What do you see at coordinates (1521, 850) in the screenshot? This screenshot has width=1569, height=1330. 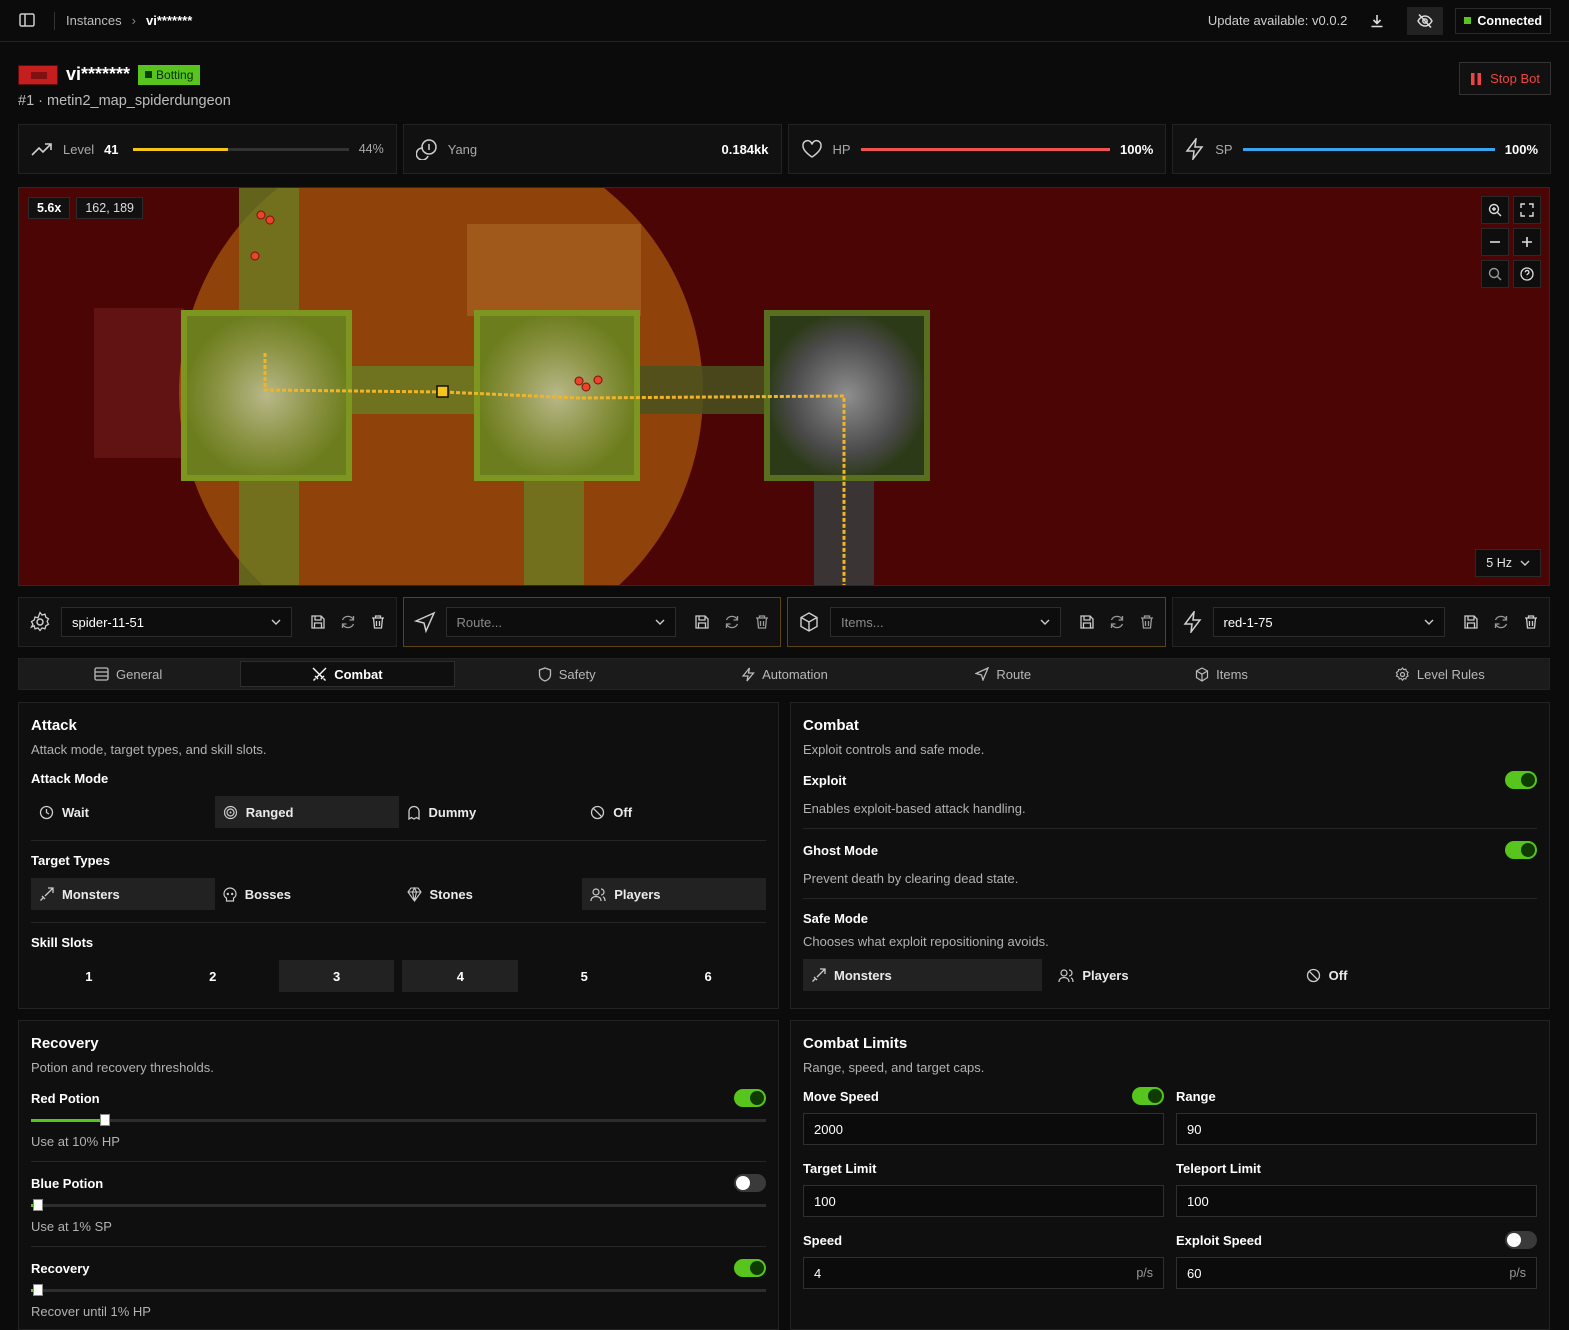 I see `ghost-mode-toggle` at bounding box center [1521, 850].